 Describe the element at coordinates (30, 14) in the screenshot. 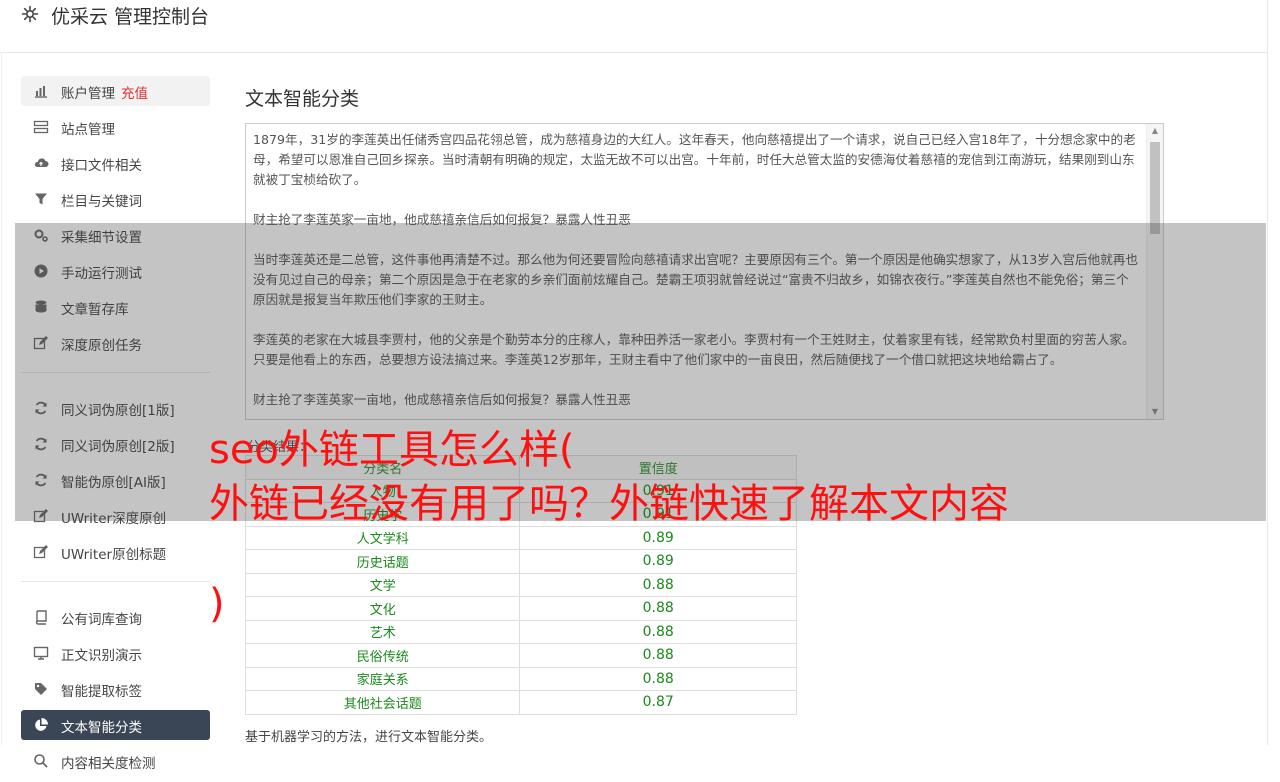

I see `gear-icon` at that location.